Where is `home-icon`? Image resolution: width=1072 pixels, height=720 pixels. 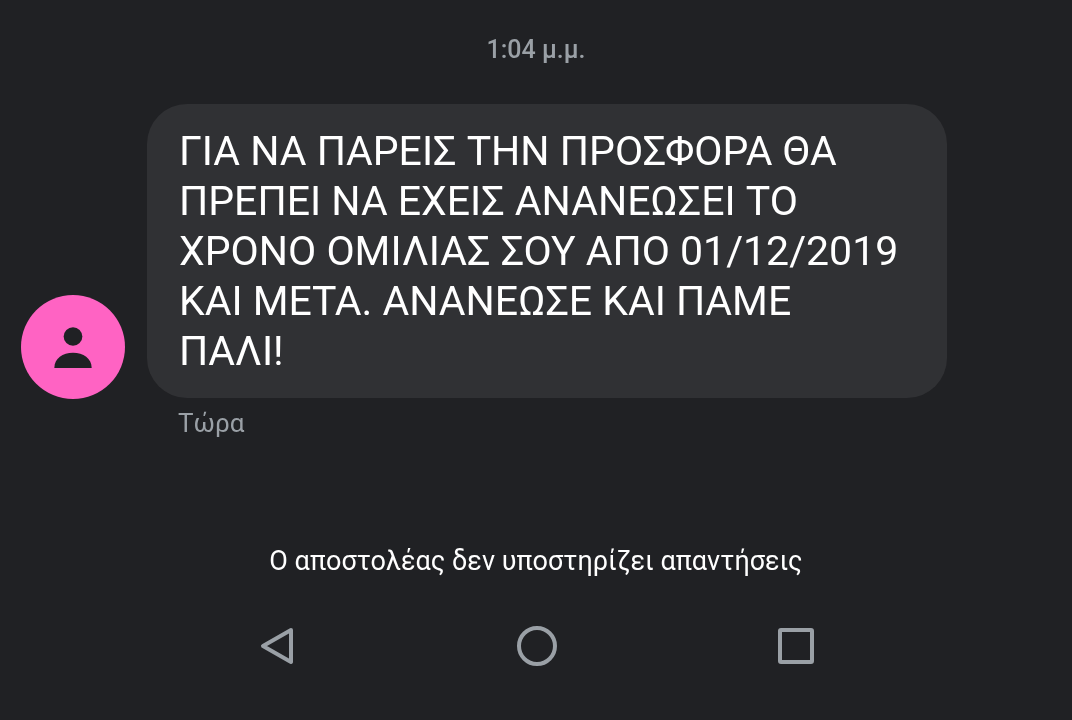 home-icon is located at coordinates (537, 645).